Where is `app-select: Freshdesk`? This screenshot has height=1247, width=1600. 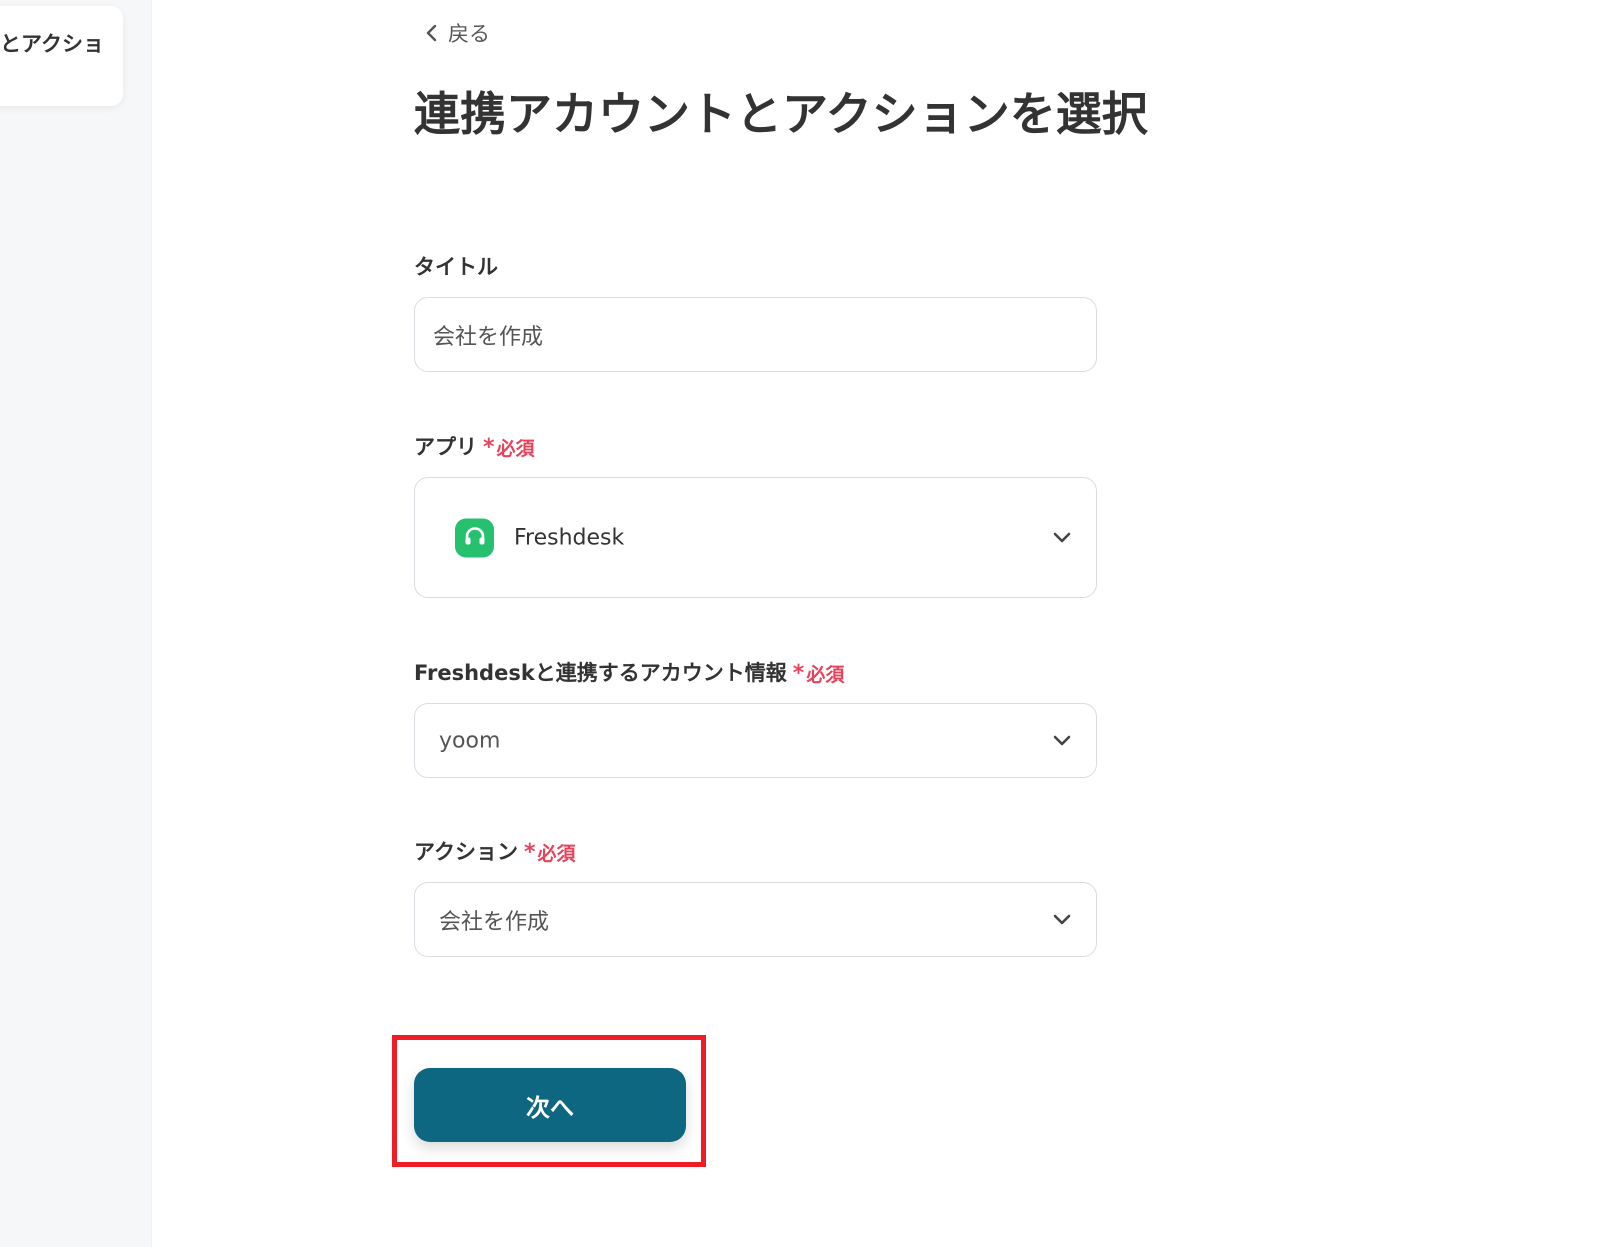
app-select: Freshdesk is located at coordinates (755, 537).